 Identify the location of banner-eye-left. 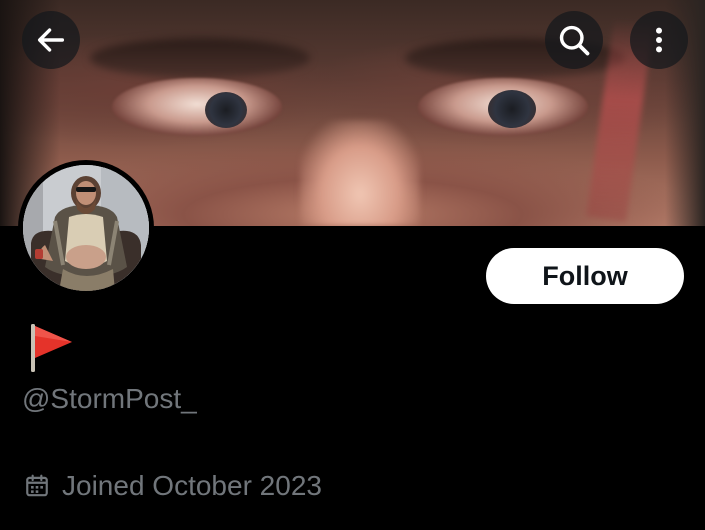
(197, 107).